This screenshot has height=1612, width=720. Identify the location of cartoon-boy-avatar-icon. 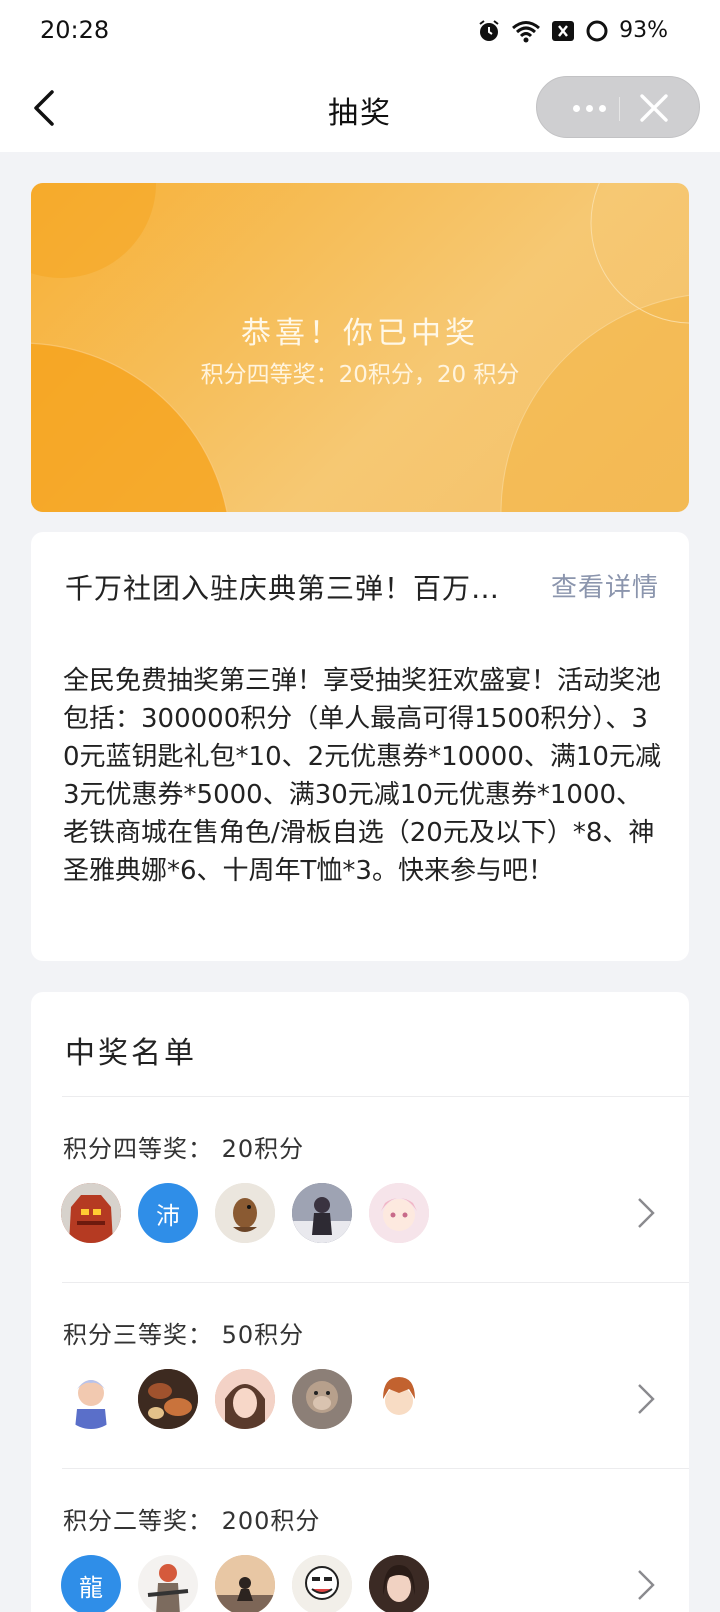
(91, 1399).